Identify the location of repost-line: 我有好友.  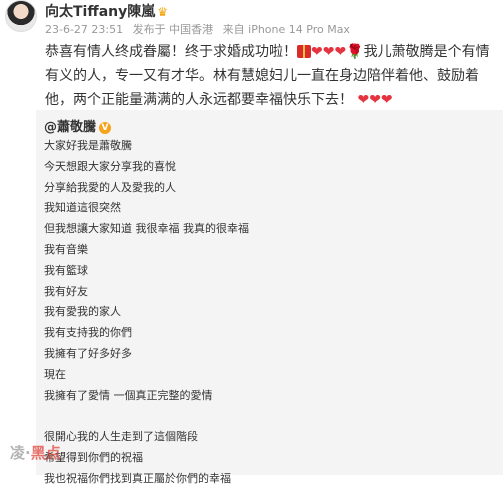
(66, 291).